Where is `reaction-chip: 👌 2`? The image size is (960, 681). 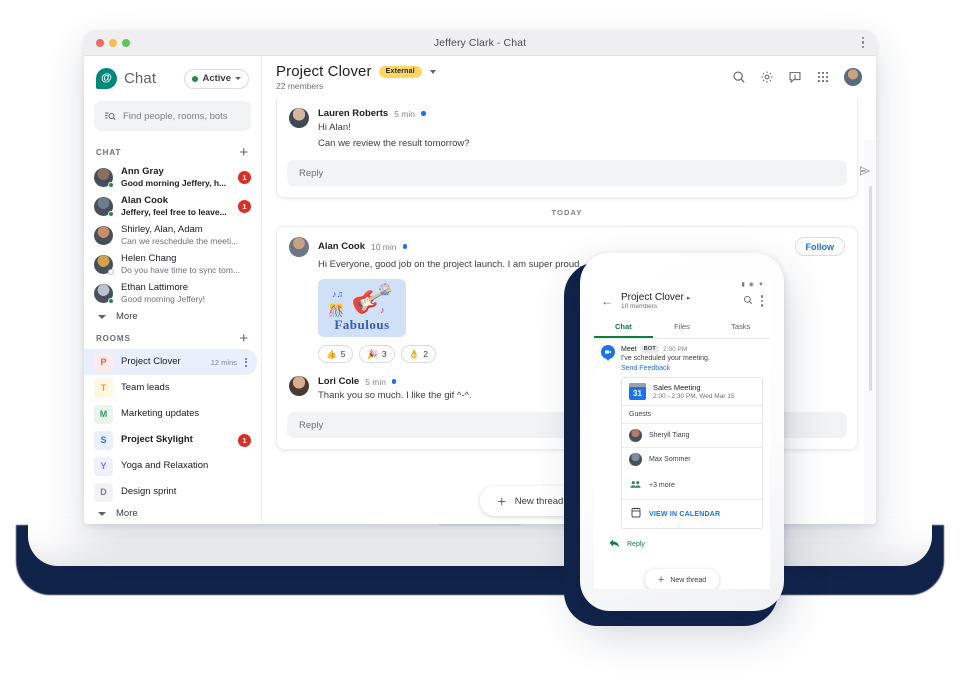 reaction-chip: 👌 2 is located at coordinates (418, 354).